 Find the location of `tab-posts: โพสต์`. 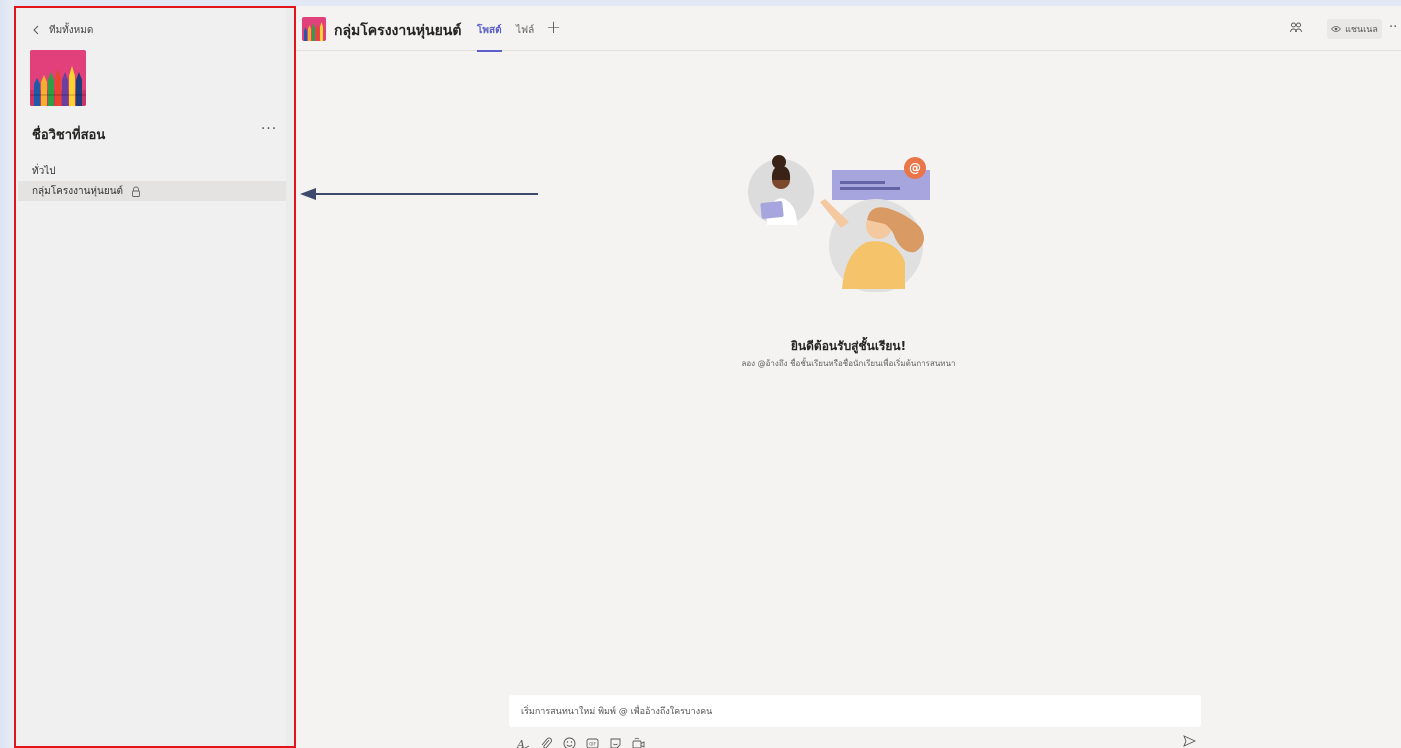

tab-posts: โพสต์ is located at coordinates (489, 37).